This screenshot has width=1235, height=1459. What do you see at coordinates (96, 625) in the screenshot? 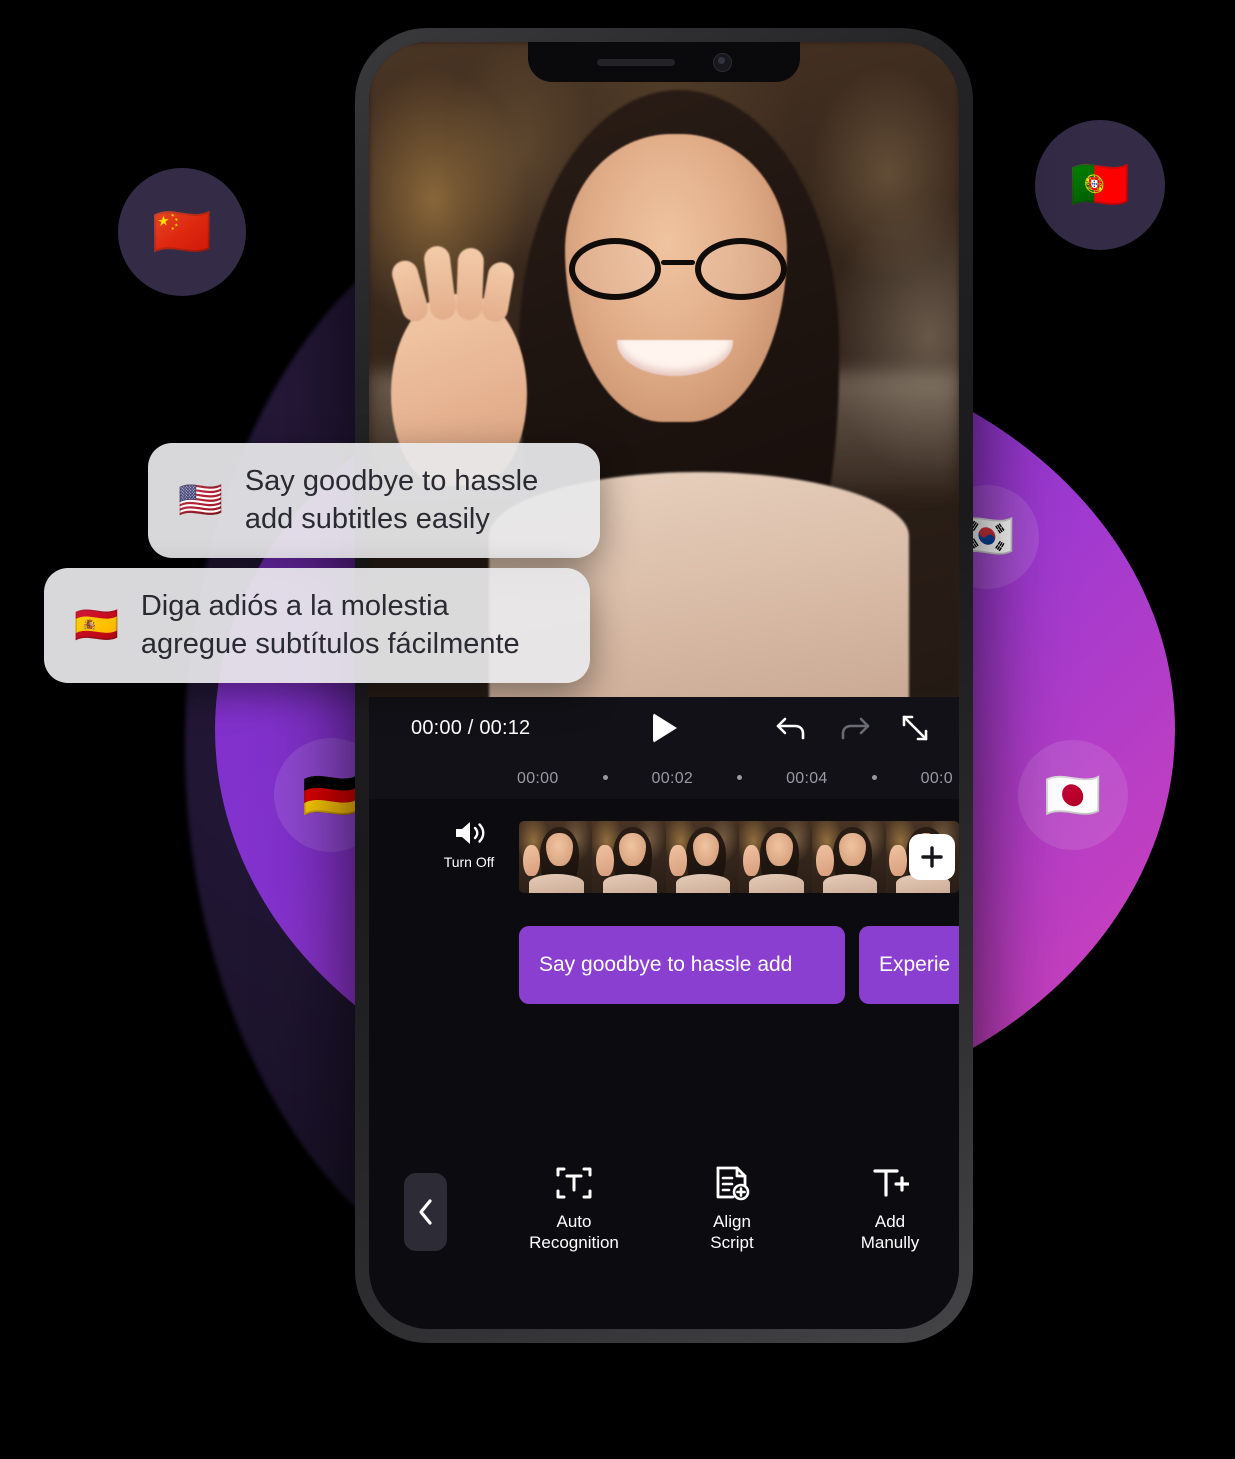
I see `flag-es-icon: 🇪🇸` at bounding box center [96, 625].